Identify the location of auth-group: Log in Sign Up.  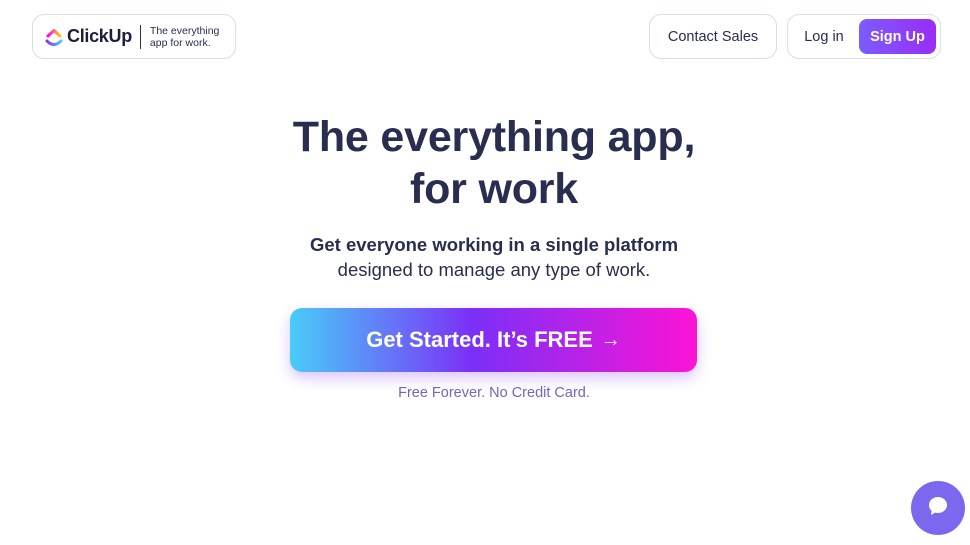
(864, 36).